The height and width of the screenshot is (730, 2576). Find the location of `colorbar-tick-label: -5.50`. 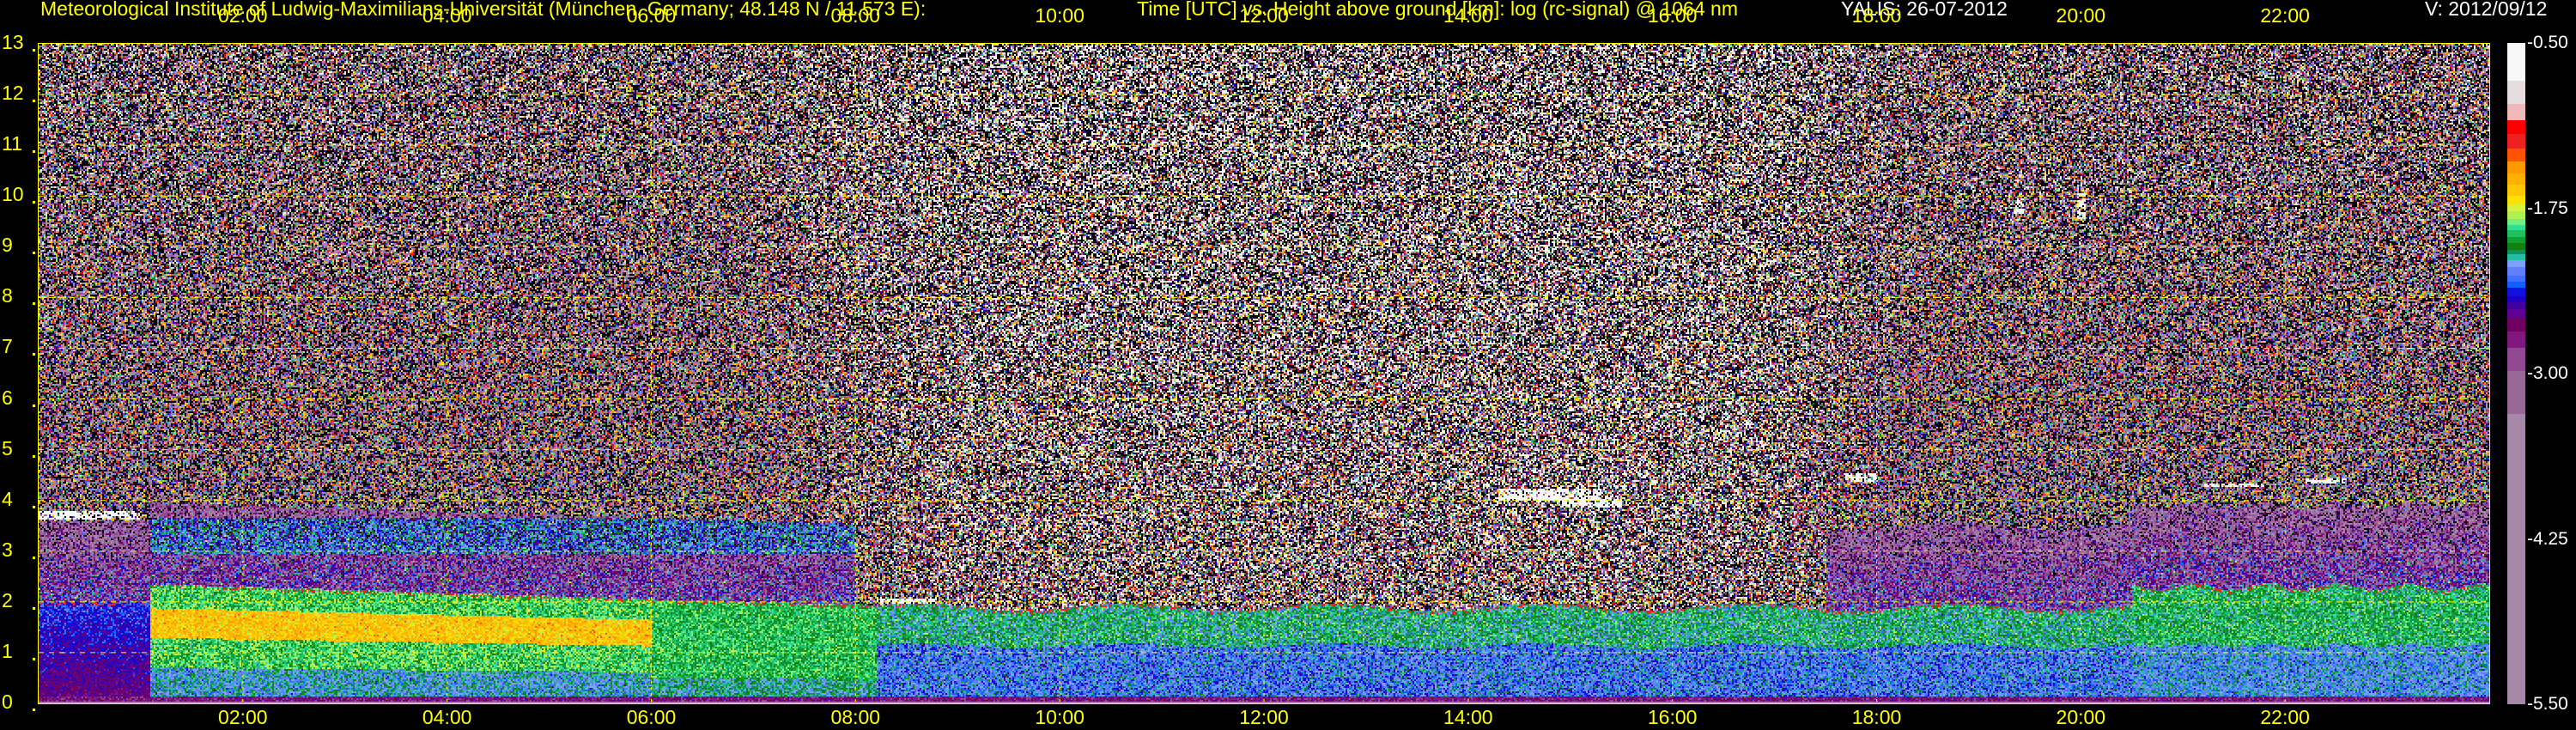

colorbar-tick-label: -5.50 is located at coordinates (2547, 704).